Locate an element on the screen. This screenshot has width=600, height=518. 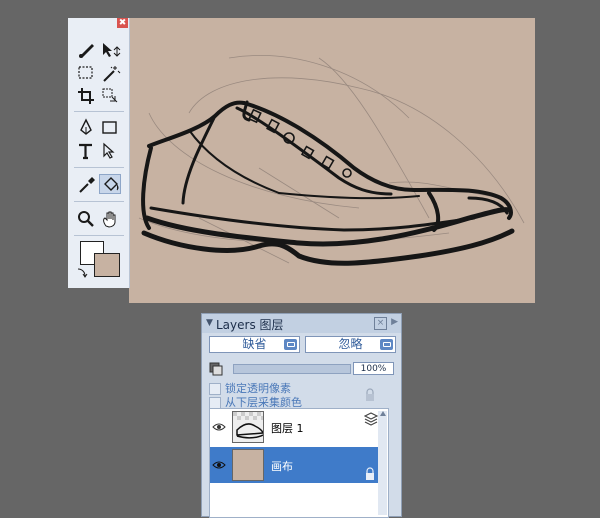
blend-mode-select: 缺省 is located at coordinates (254, 344).